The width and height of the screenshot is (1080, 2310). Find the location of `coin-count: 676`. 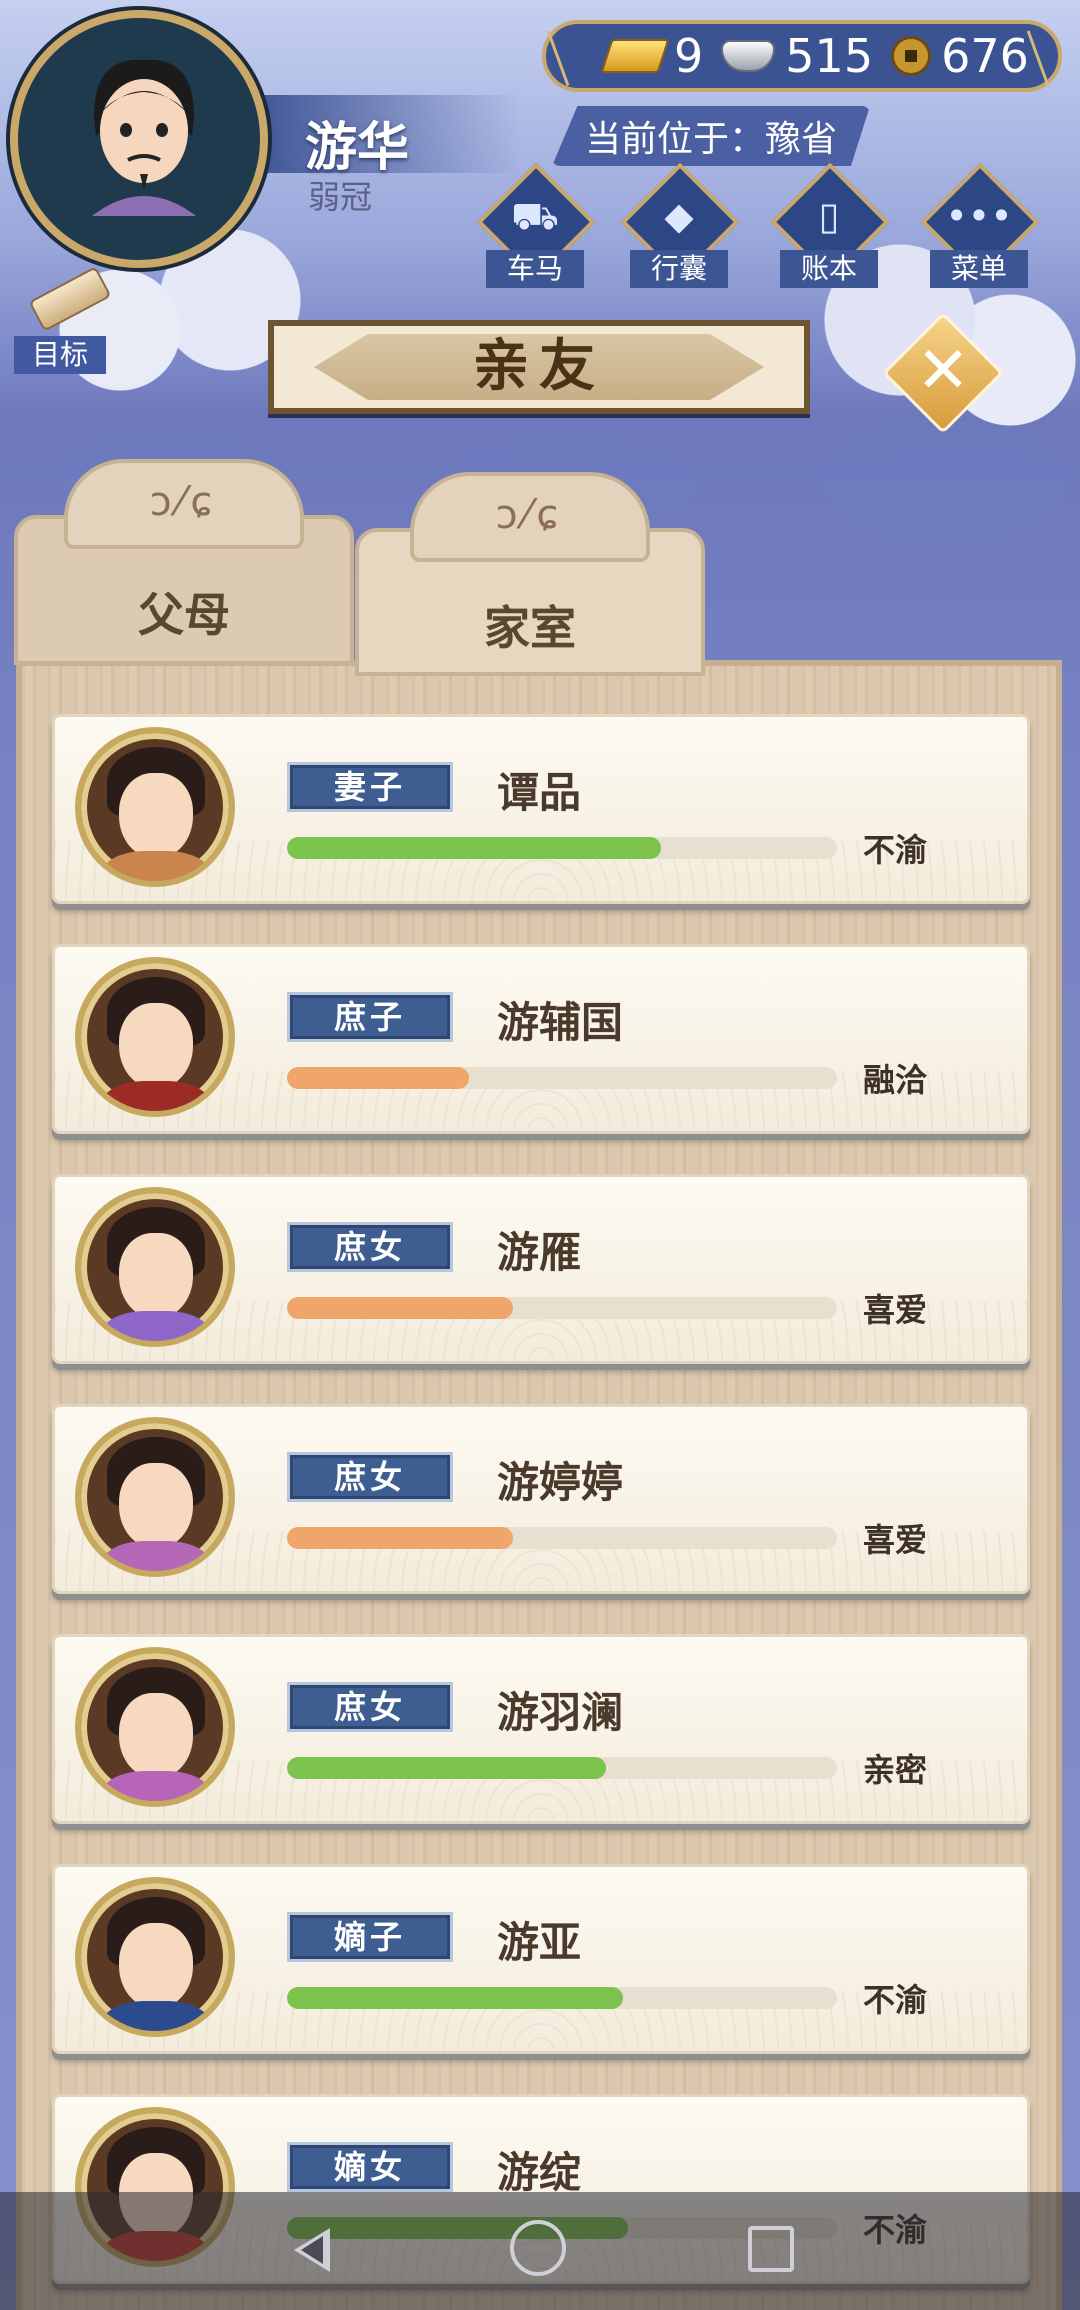

coin-count: 676 is located at coordinates (985, 56).